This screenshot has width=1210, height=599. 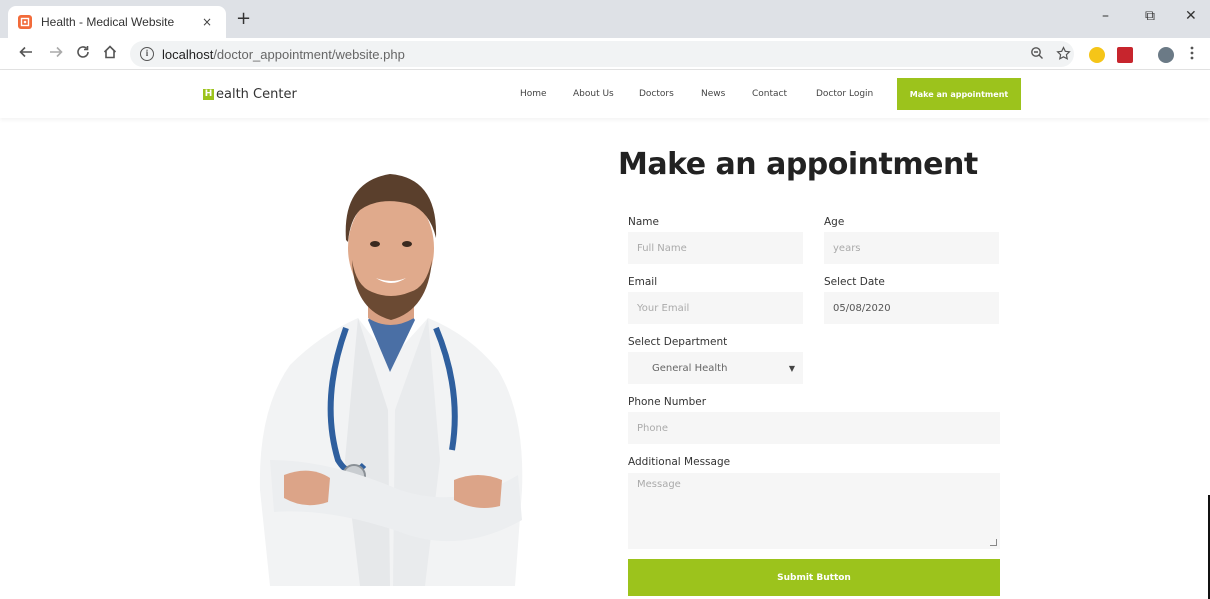 I want to click on resize-grip-icon, so click(x=993, y=542).